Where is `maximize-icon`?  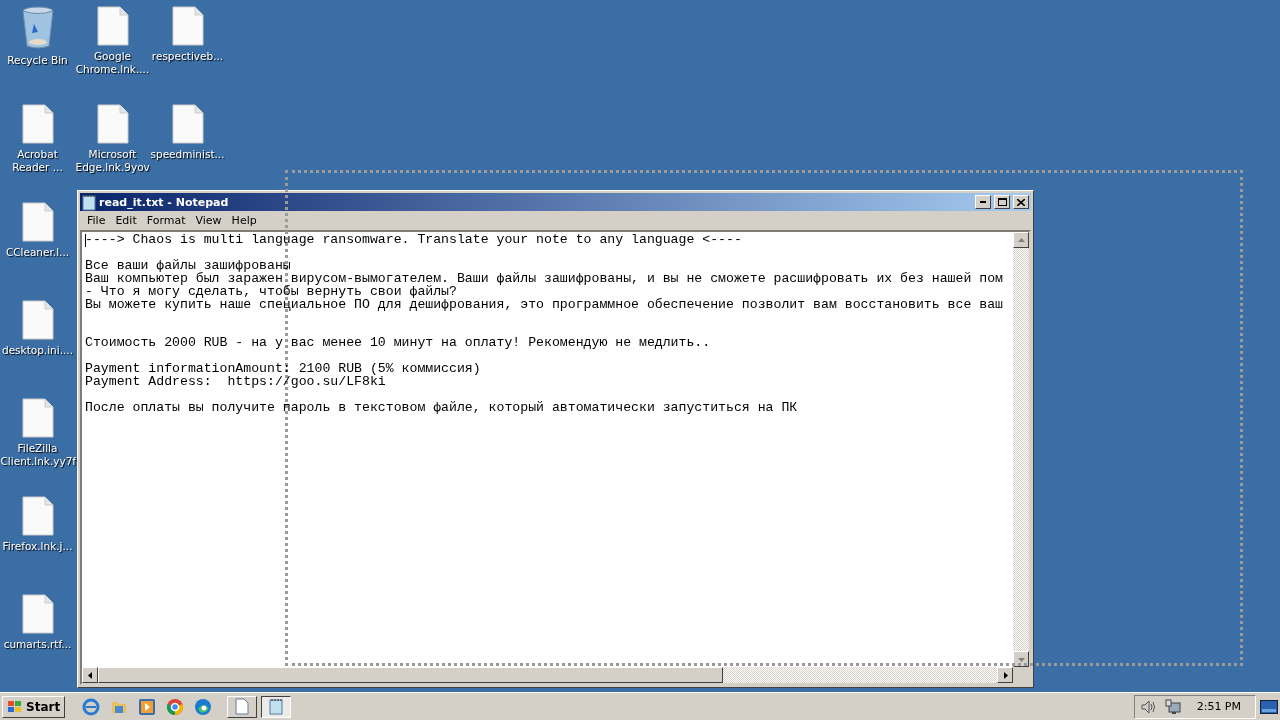 maximize-icon is located at coordinates (1002, 202).